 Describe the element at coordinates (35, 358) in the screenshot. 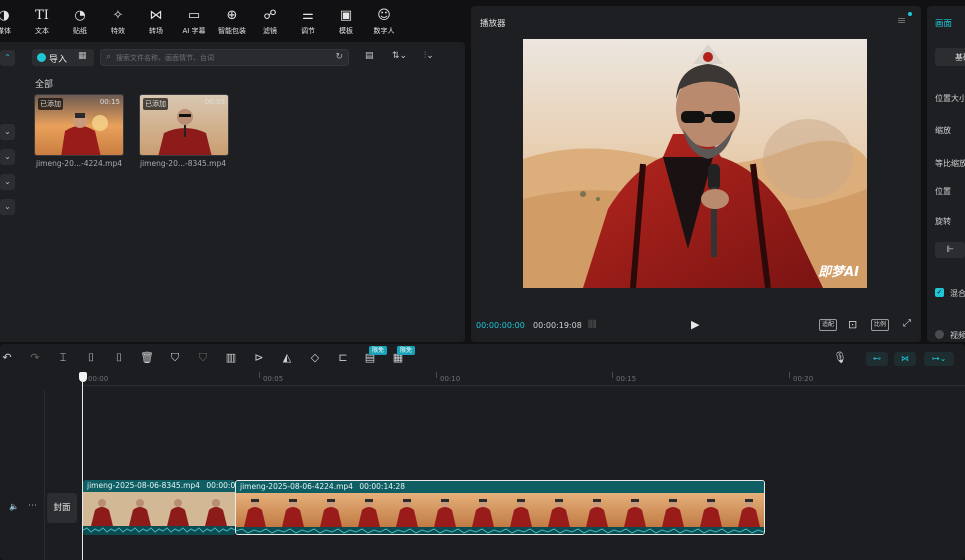

I see `redo-icon: ↷` at that location.